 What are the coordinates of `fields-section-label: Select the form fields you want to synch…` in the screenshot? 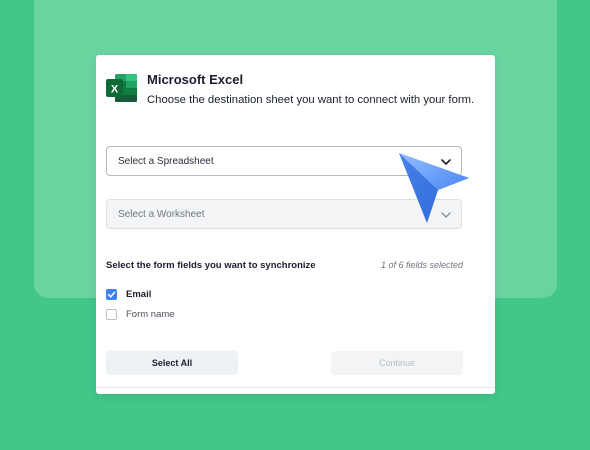 It's located at (211, 265).